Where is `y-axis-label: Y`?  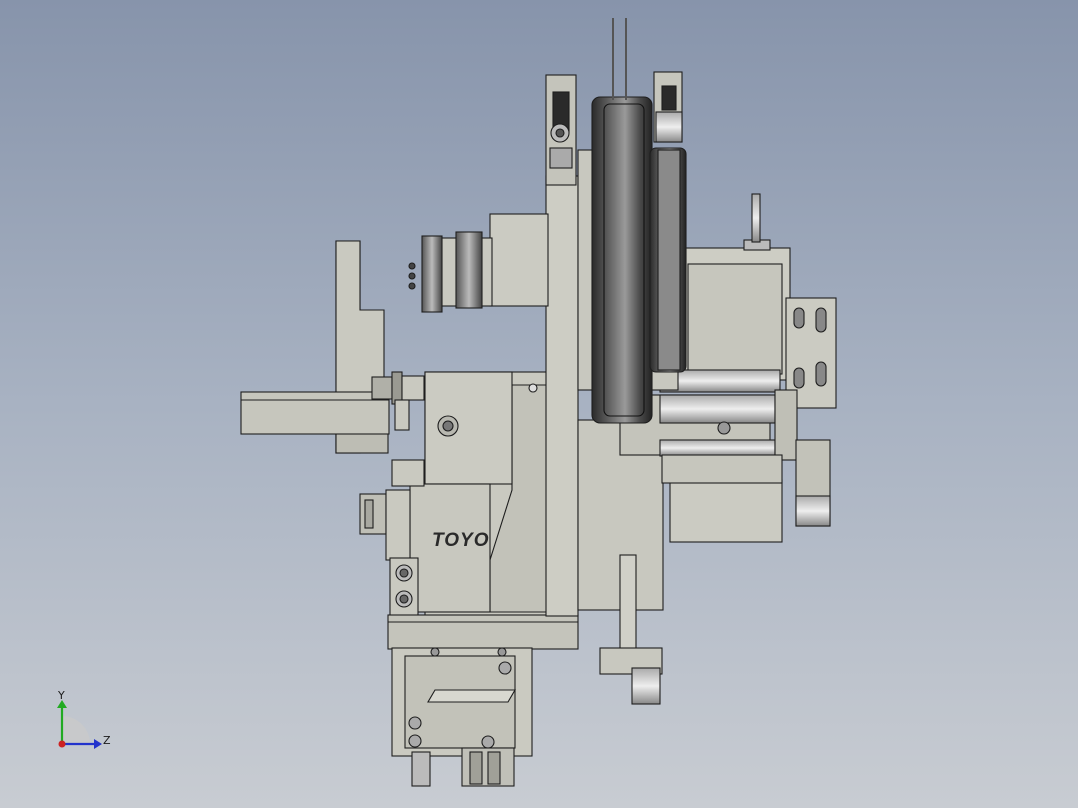
y-axis-label: Y is located at coordinates (61, 695).